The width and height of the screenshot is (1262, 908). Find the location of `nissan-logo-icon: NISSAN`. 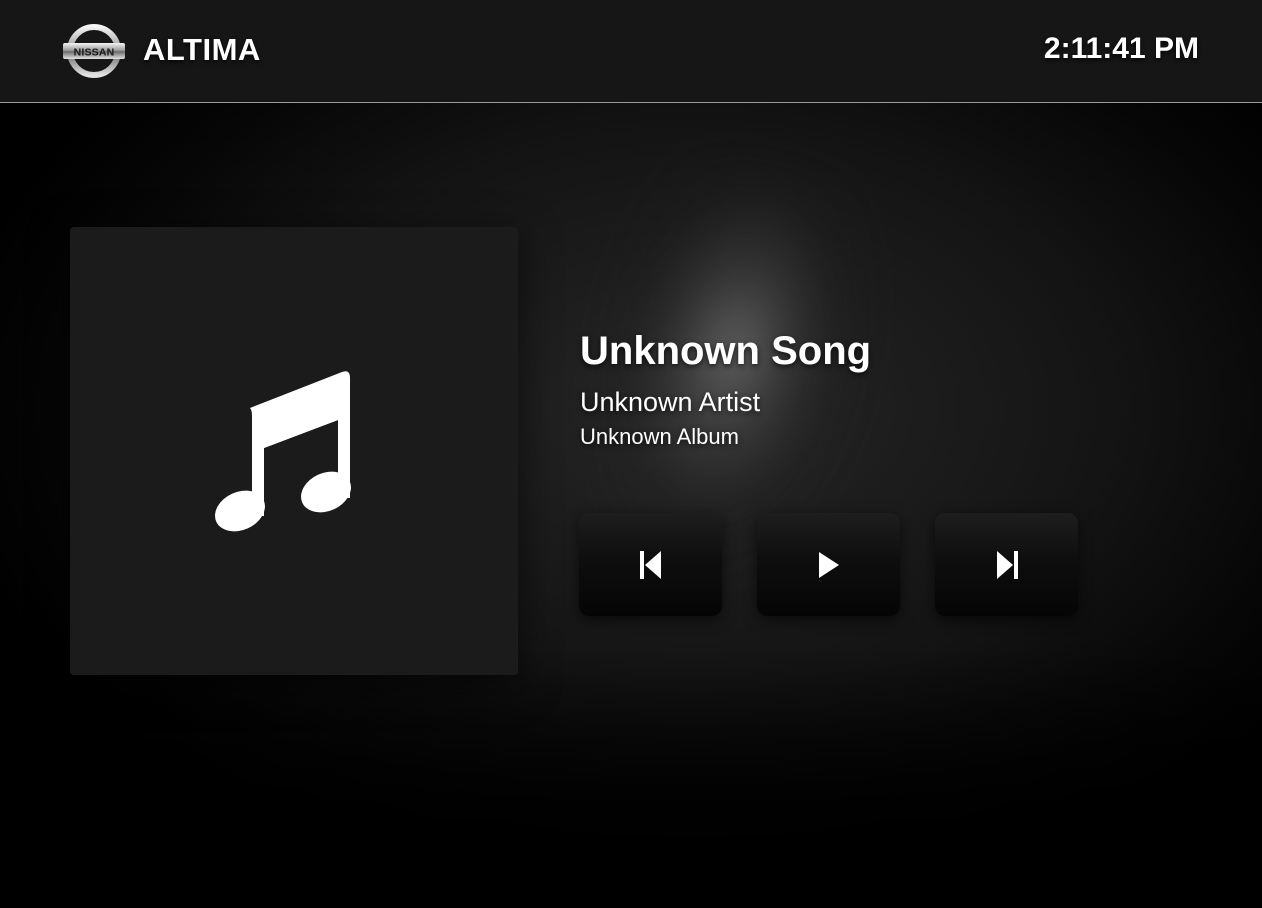

nissan-logo-icon: NISSAN is located at coordinates (94, 51).